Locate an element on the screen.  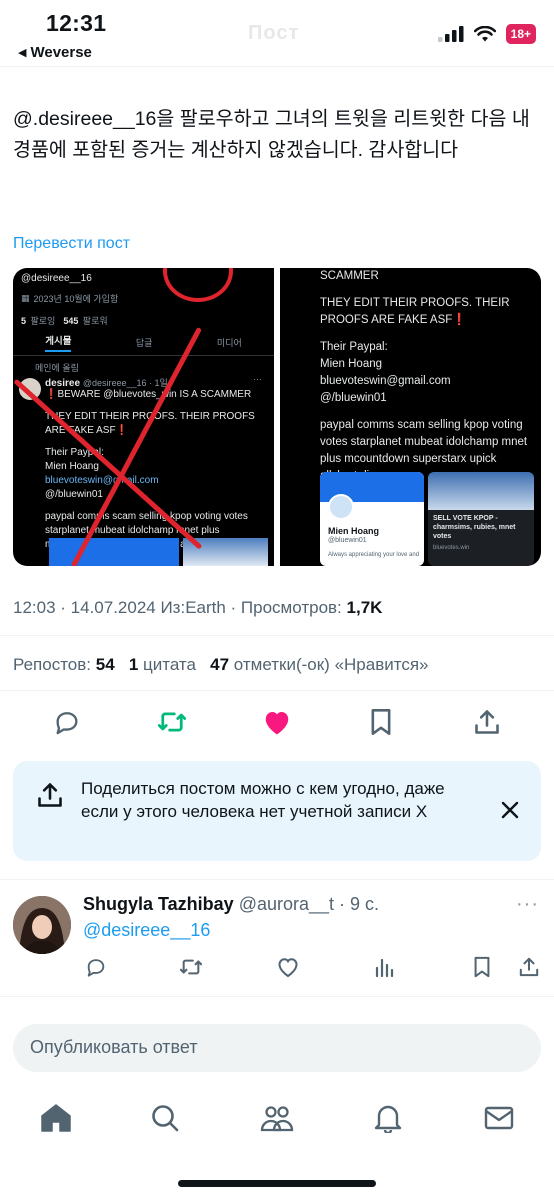
translate-post-link: Перевести пост is located at coordinates (71, 244).